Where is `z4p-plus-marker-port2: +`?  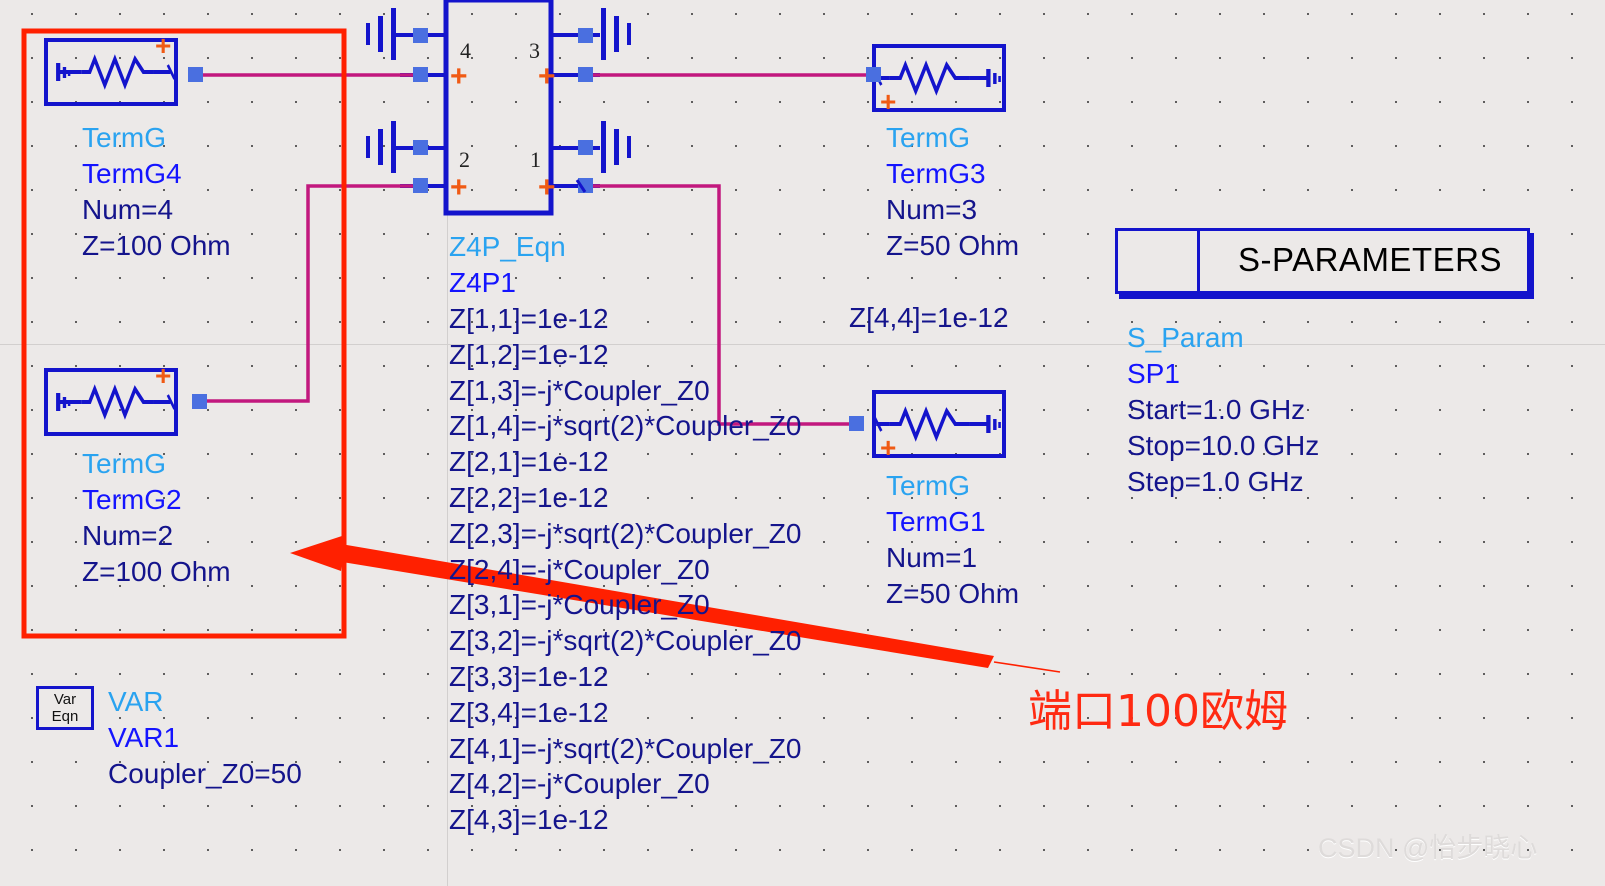 z4p-plus-marker-port2: + is located at coordinates (459, 187).